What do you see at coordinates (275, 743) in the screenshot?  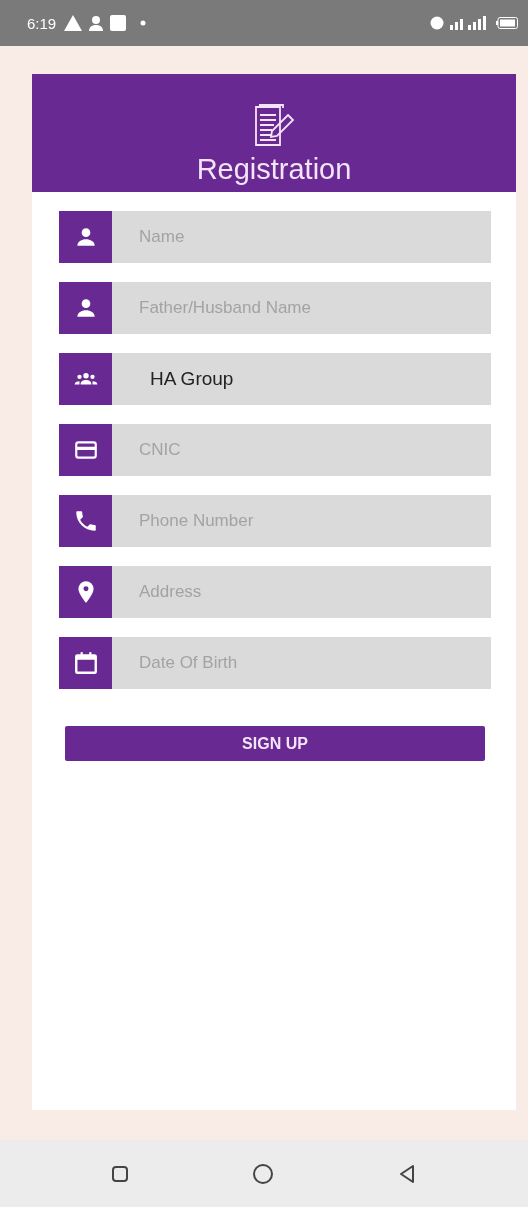 I see `sign-up-button: SIGN UP` at bounding box center [275, 743].